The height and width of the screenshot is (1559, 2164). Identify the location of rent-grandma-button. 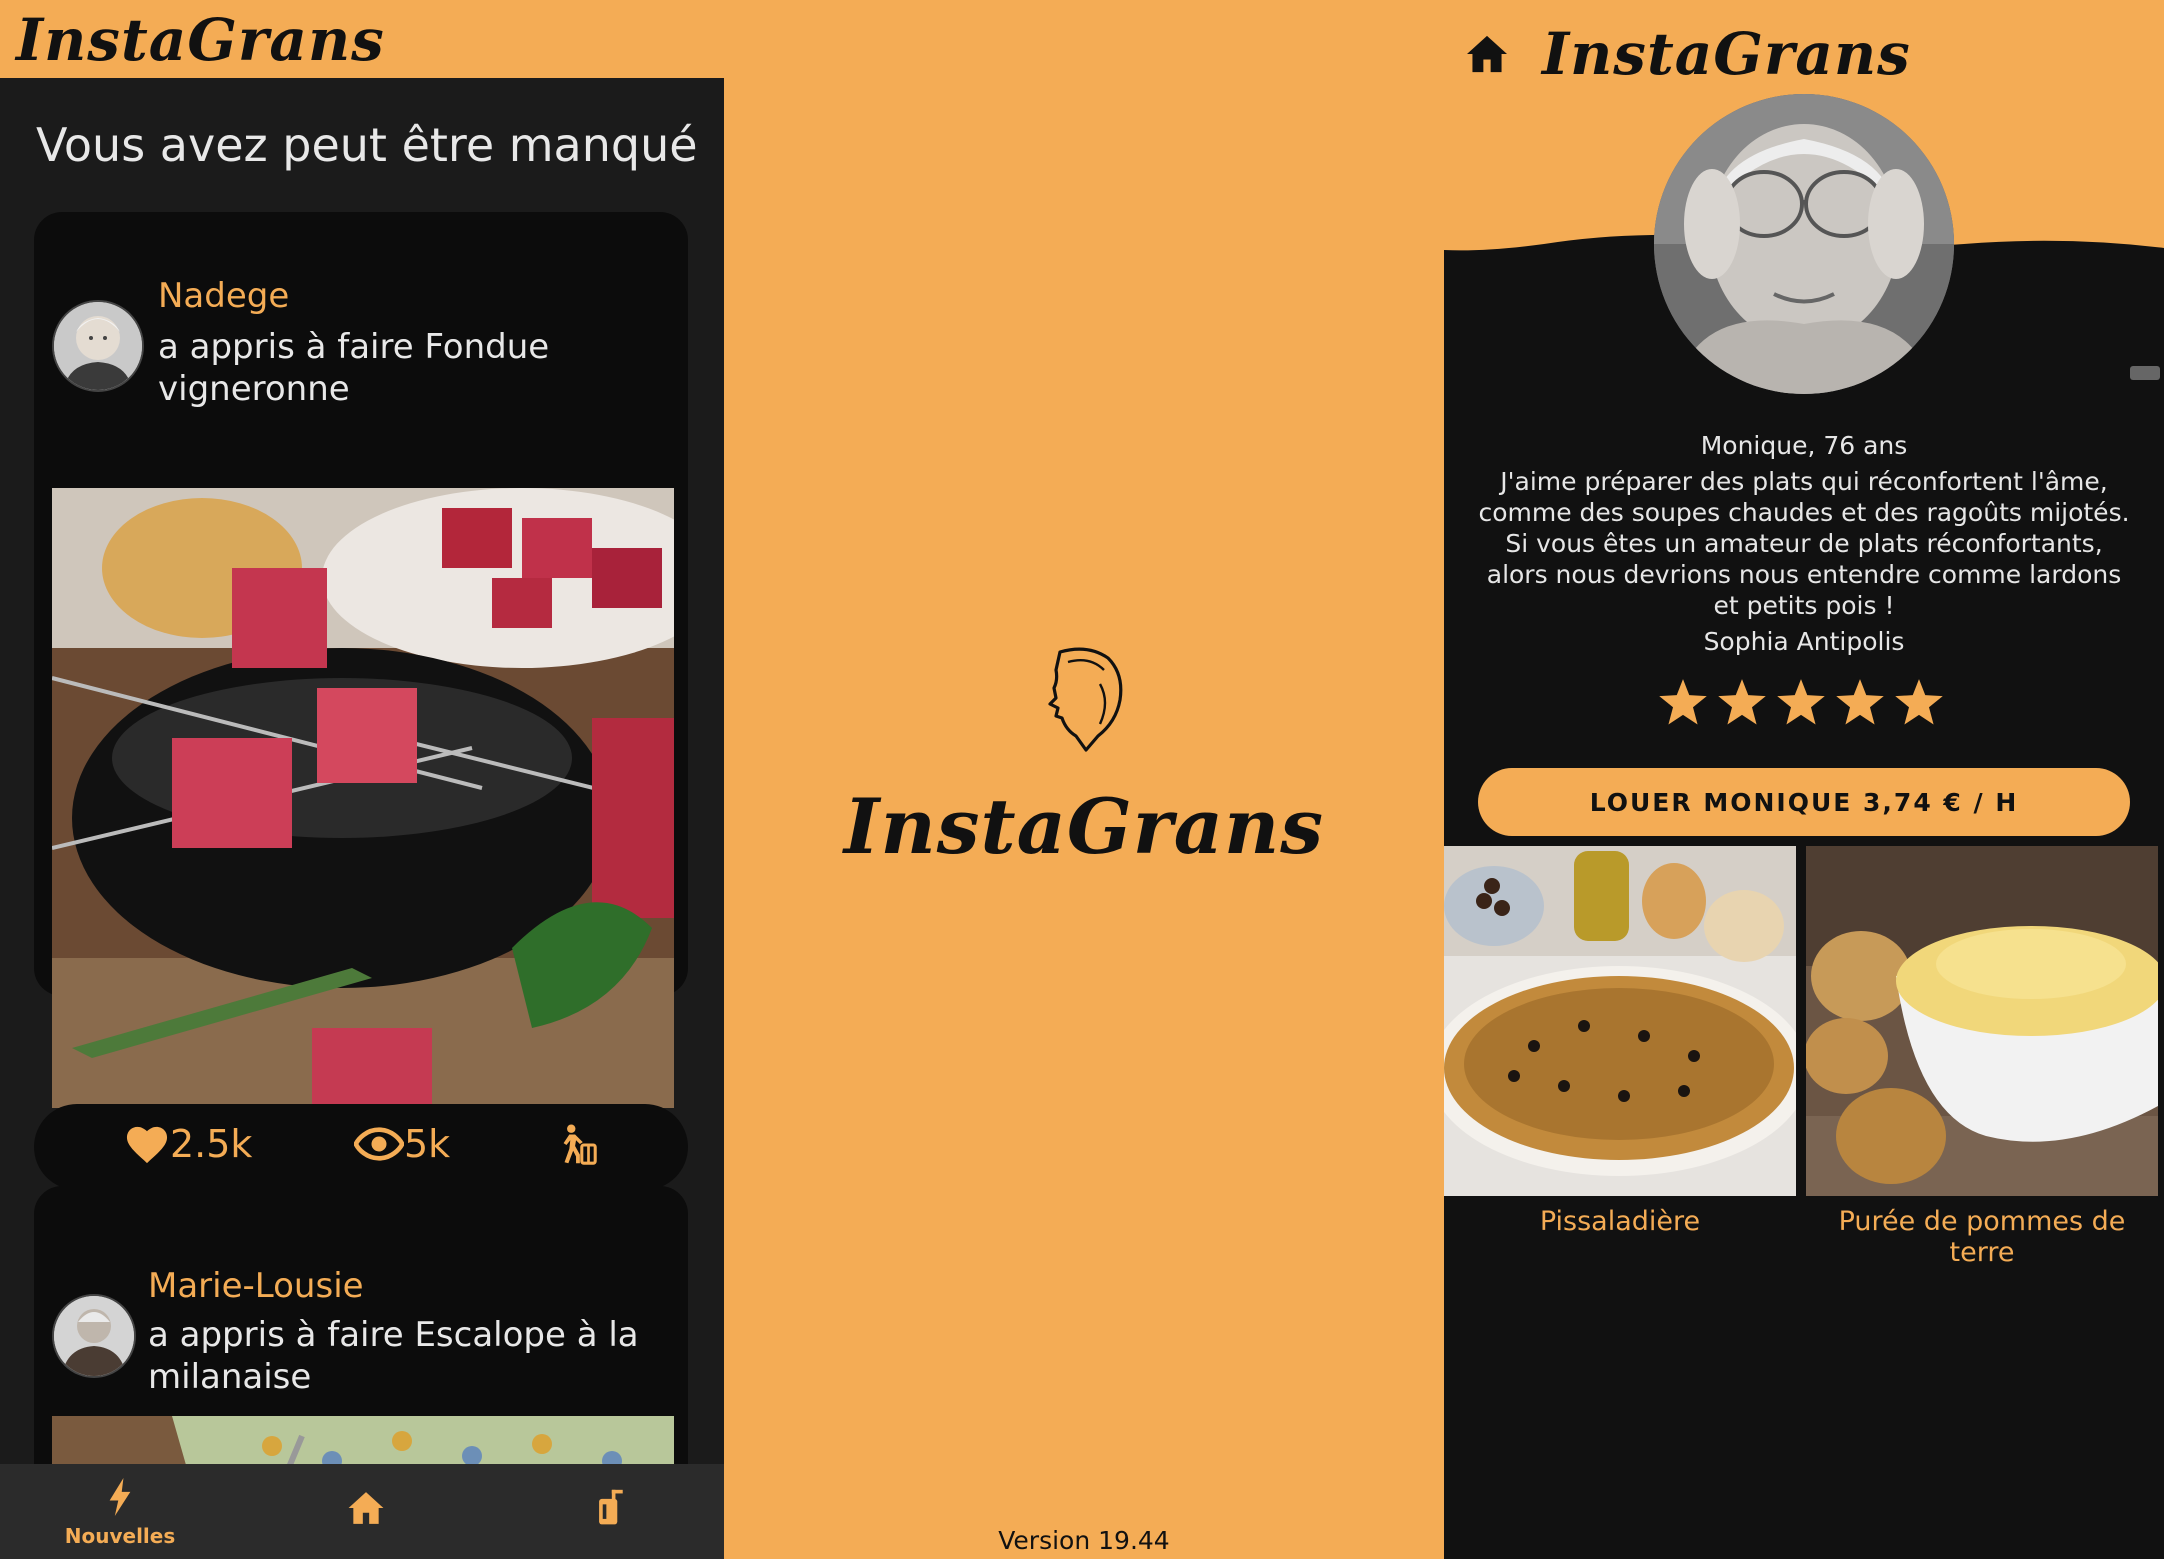
(577, 1145).